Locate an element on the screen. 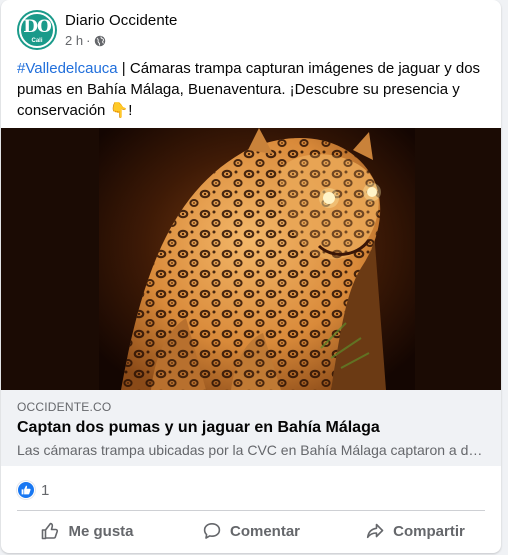  hashtag-link: #Valledelcauca is located at coordinates (67, 68).